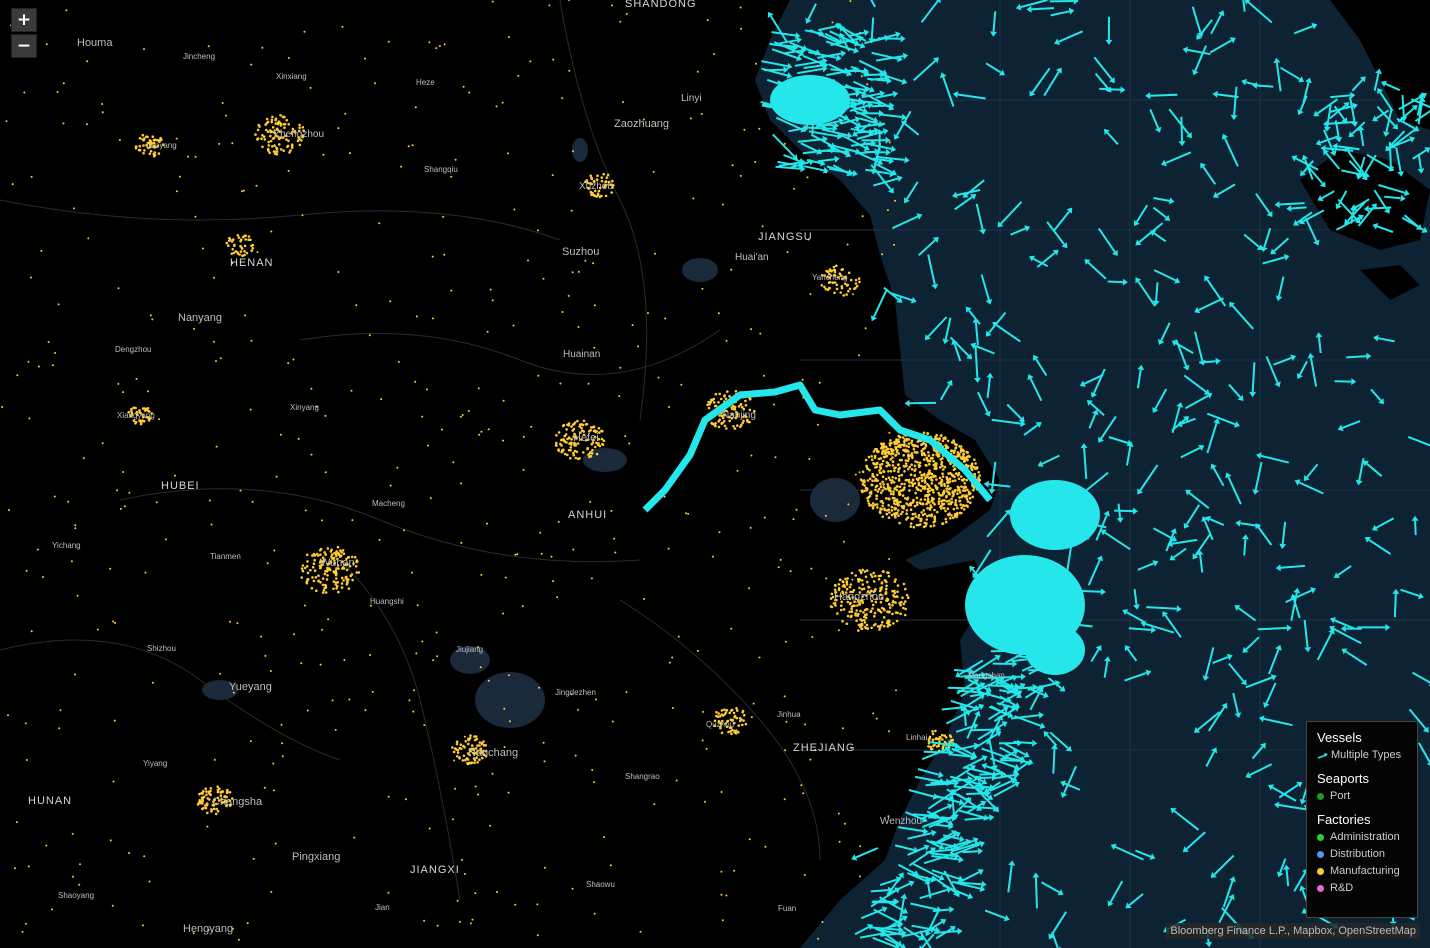  Describe the element at coordinates (1367, 755) in the screenshot. I see `legend-vessels-item: Multiple Types` at that location.